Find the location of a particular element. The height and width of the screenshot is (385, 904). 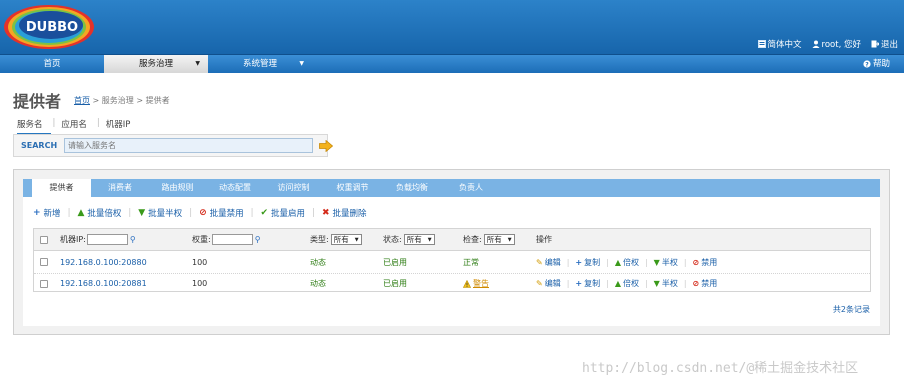

tab-weights: 权重调节 is located at coordinates (352, 188).